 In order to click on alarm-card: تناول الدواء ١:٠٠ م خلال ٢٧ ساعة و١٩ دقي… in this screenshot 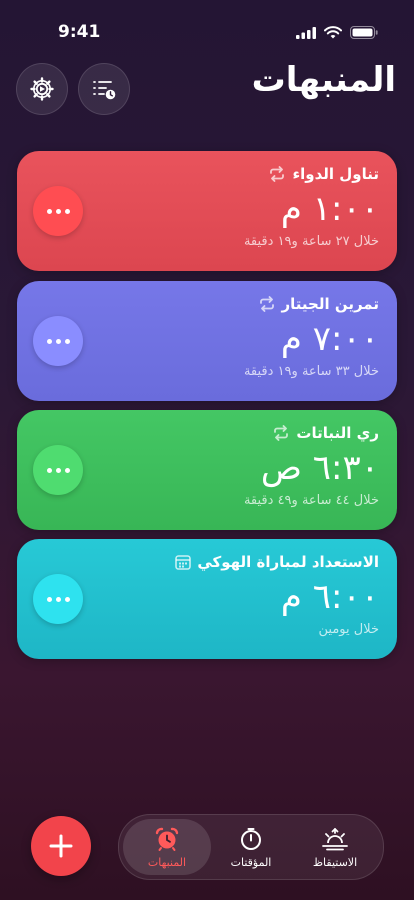, I will do `click(207, 211)`.